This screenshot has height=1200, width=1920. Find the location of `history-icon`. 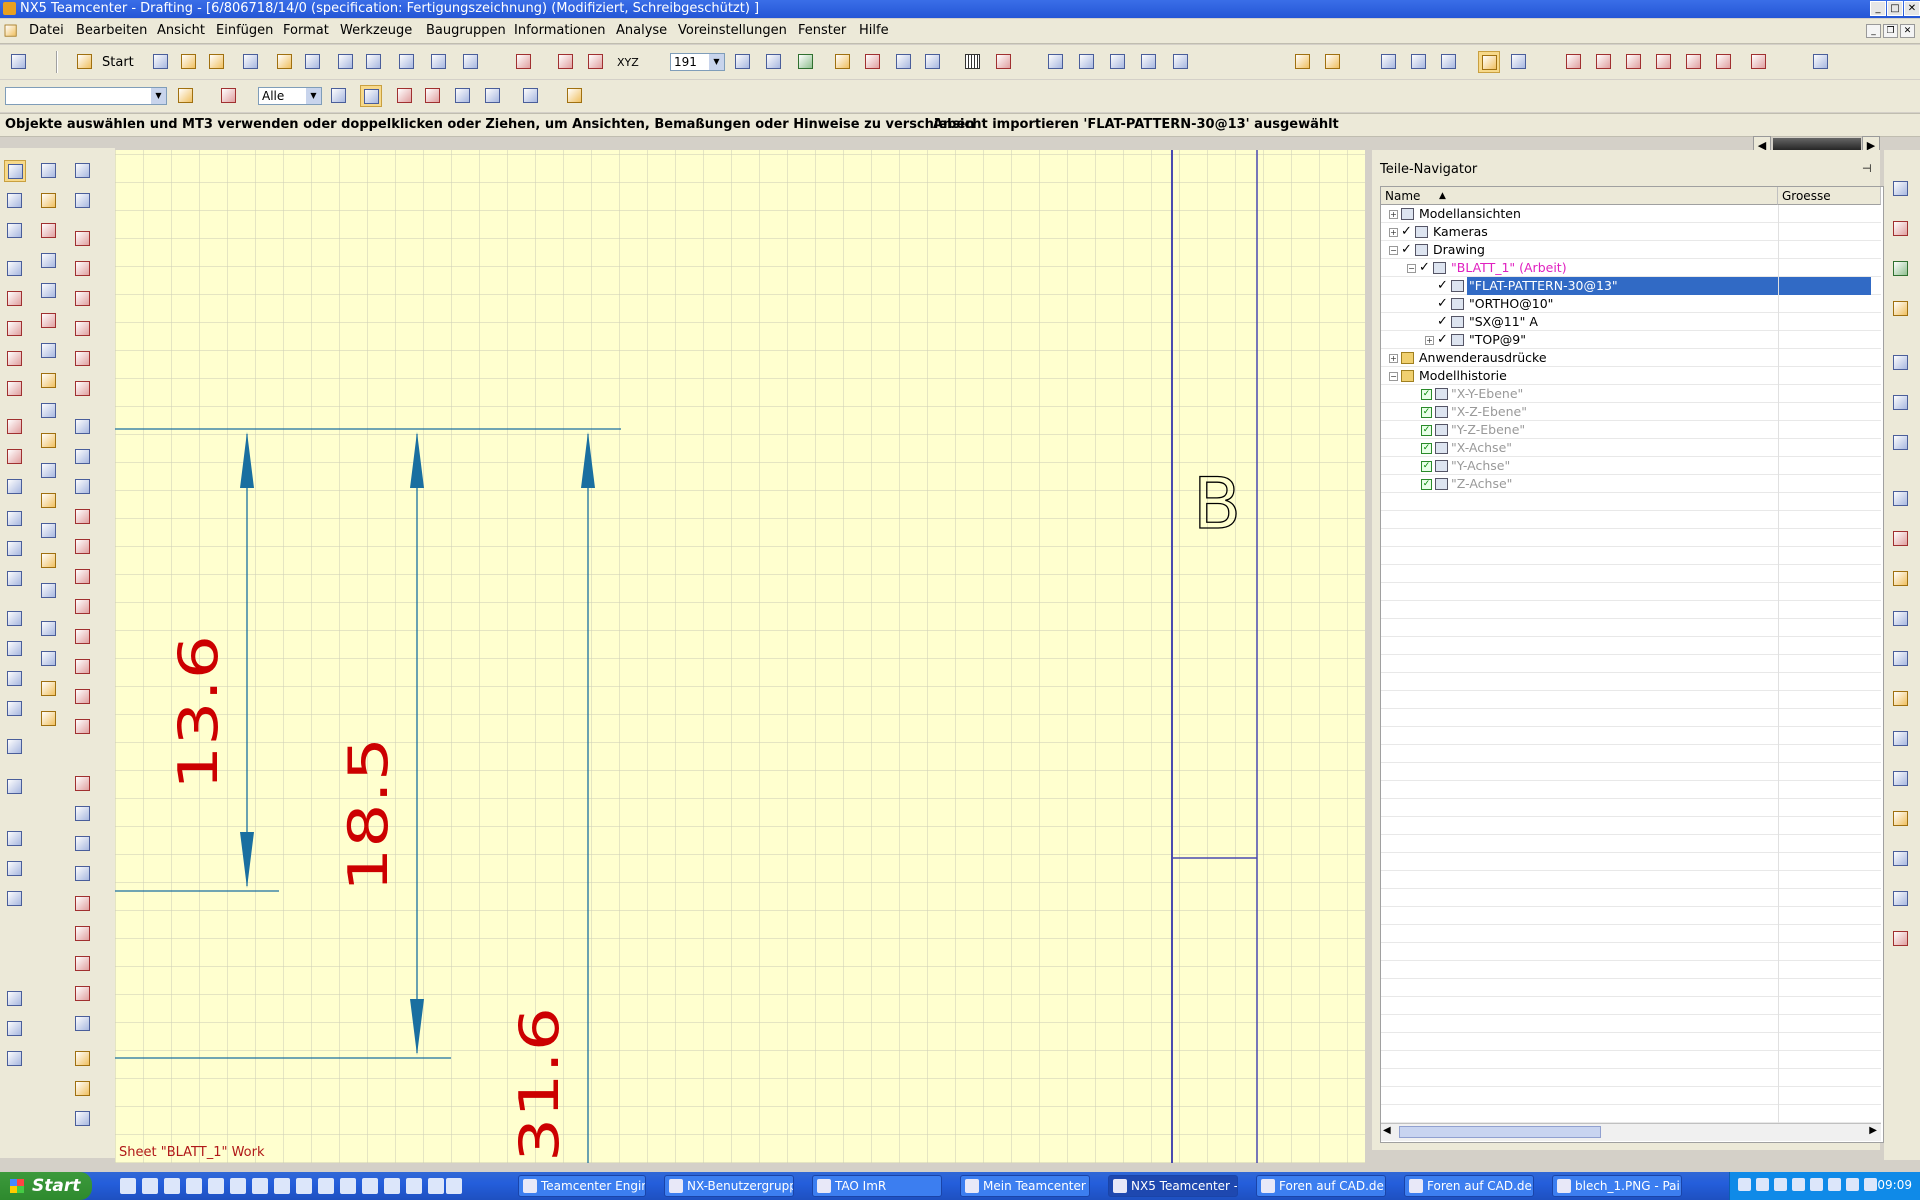

history-icon is located at coordinates (1901, 363).